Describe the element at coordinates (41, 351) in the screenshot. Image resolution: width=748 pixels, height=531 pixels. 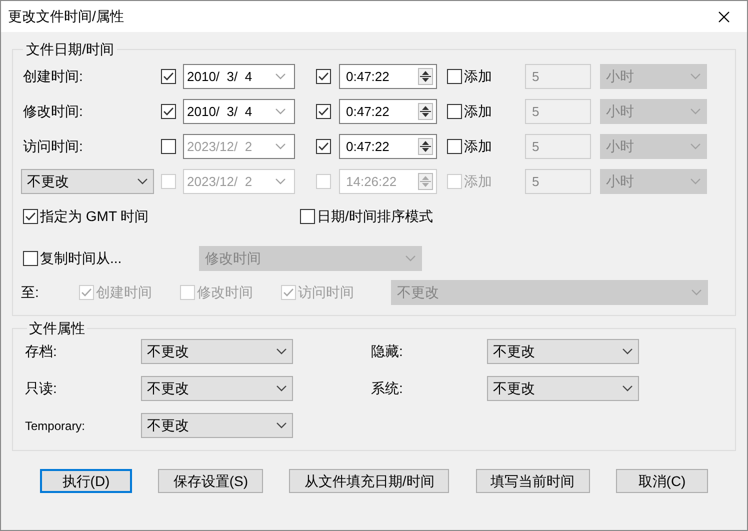
I see `attribute-label: 存档:` at that location.